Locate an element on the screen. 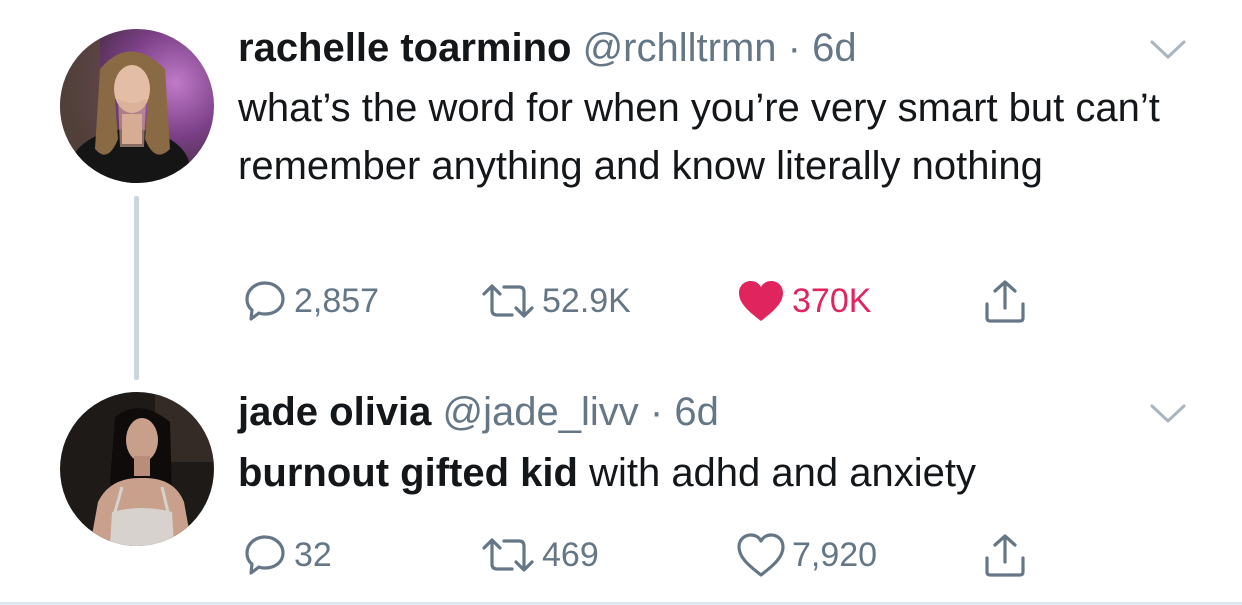  tweet-text: burnout gifted kid with adhd and anxiety is located at coordinates (708, 473).